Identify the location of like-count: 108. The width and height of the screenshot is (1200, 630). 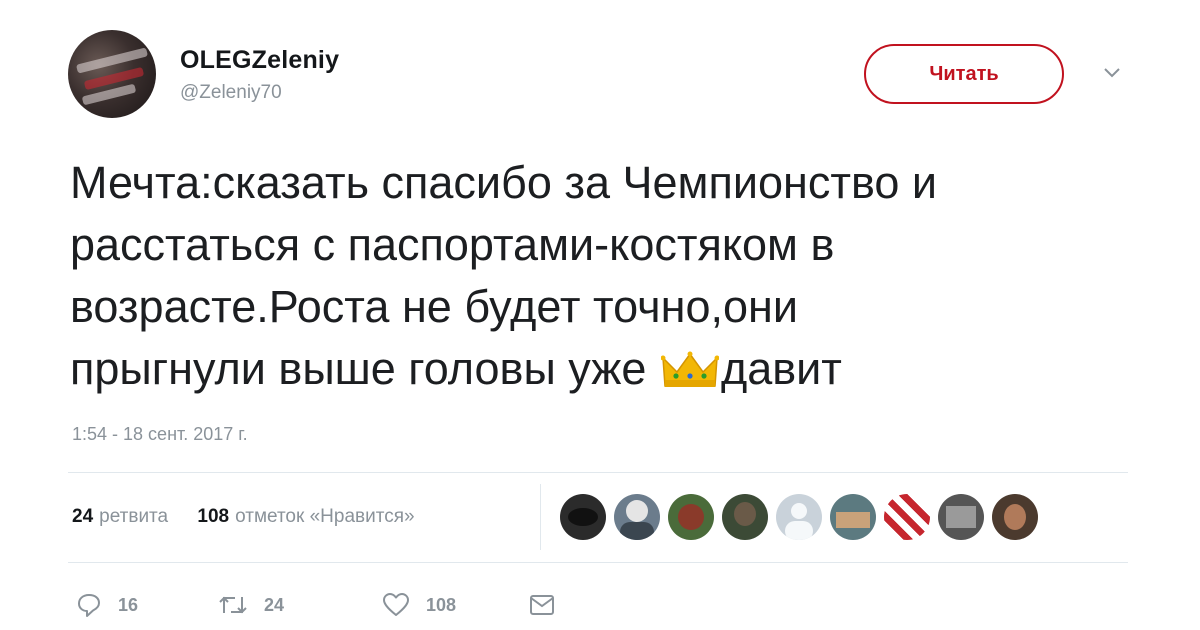
(441, 604).